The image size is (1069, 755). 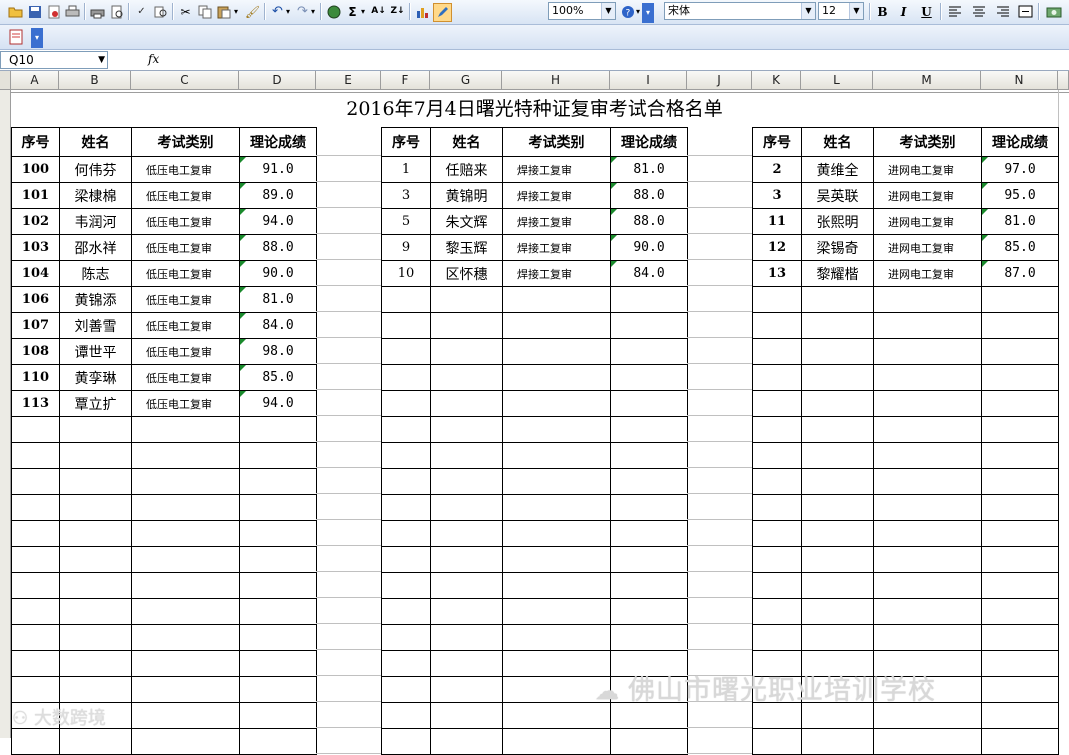 What do you see at coordinates (160, 11) in the screenshot?
I see `research-icon` at bounding box center [160, 11].